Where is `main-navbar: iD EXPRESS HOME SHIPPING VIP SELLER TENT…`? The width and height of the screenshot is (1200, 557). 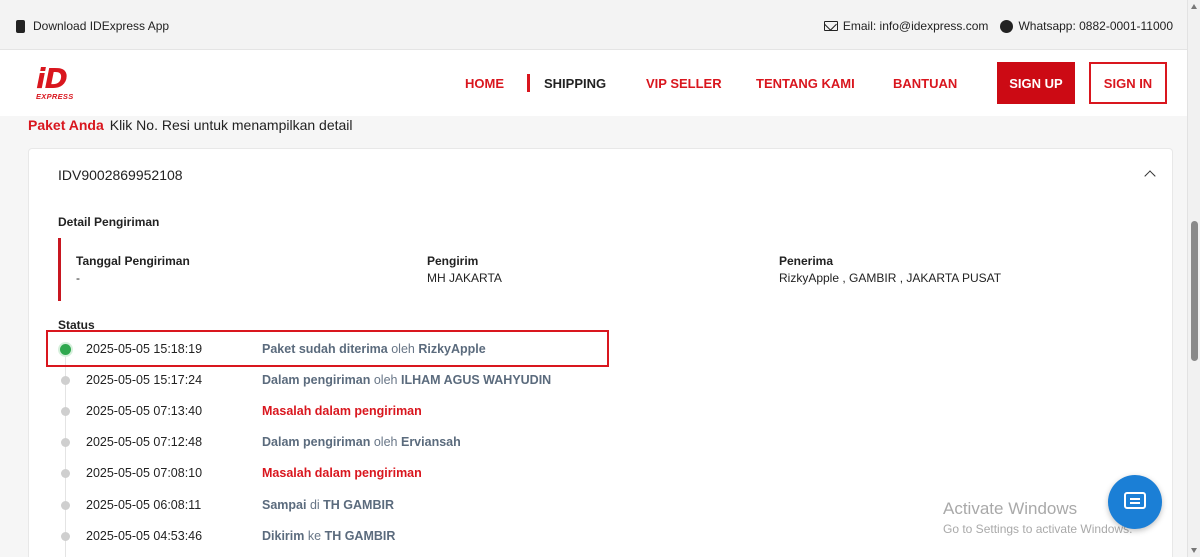
main-navbar: iD EXPRESS HOME SHIPPING VIP SELLER TENT… is located at coordinates (593, 83).